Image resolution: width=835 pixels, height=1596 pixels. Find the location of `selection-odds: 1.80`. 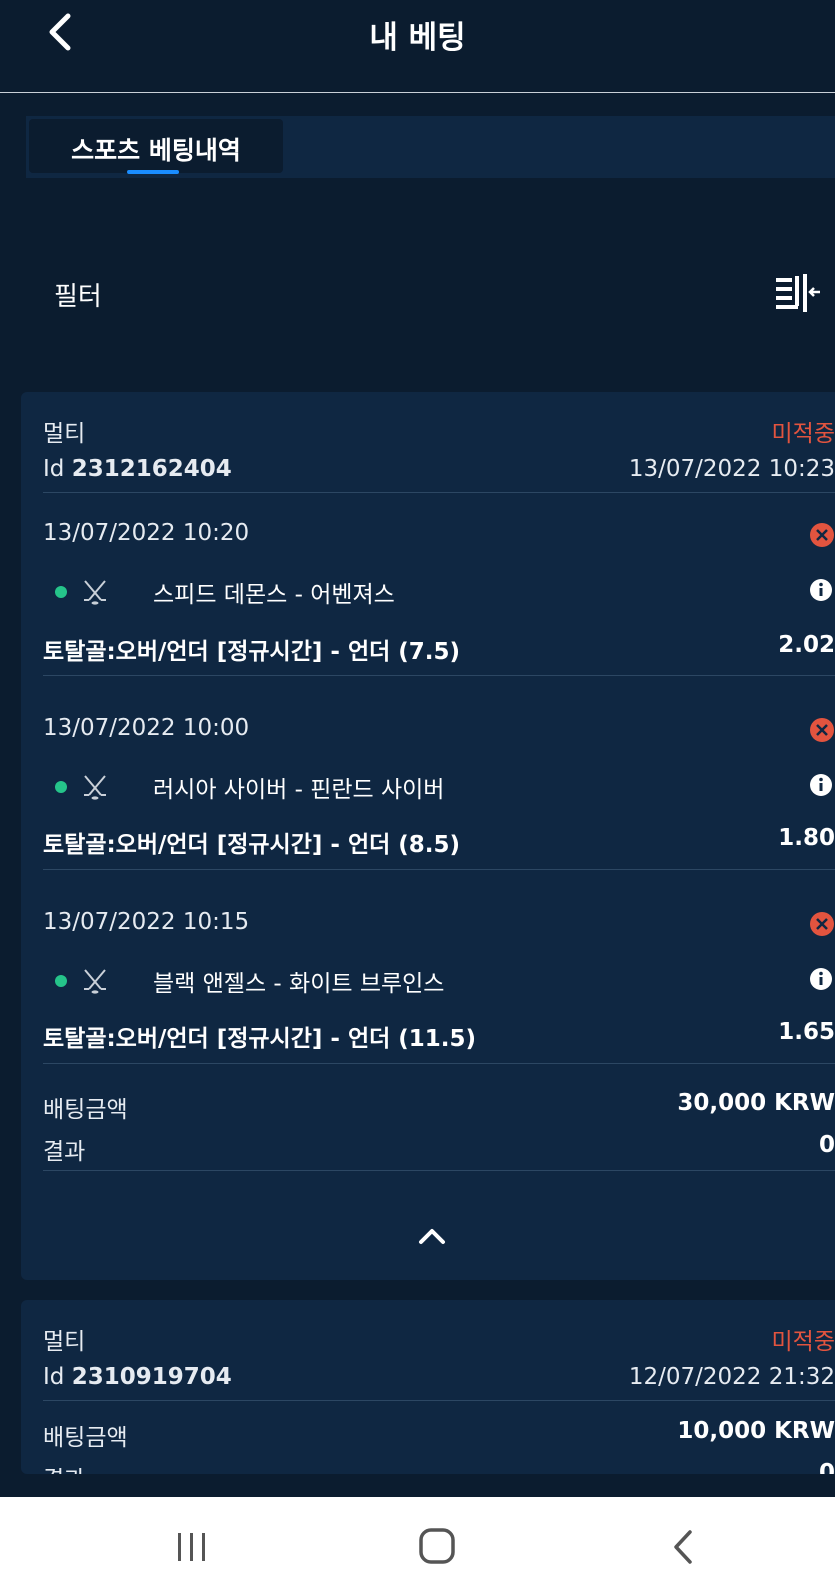

selection-odds: 1.80 is located at coordinates (806, 838).